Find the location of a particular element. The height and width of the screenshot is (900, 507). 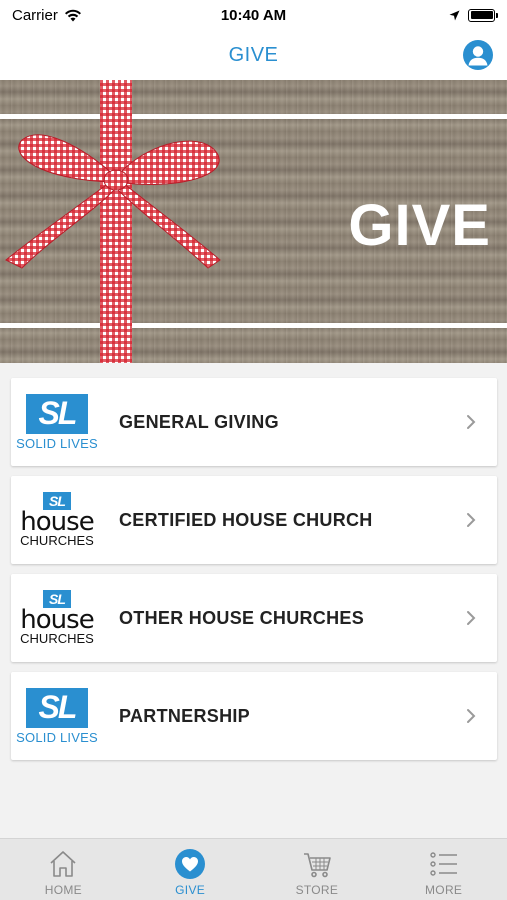

carrier-label: Carrier is located at coordinates (35, 15).